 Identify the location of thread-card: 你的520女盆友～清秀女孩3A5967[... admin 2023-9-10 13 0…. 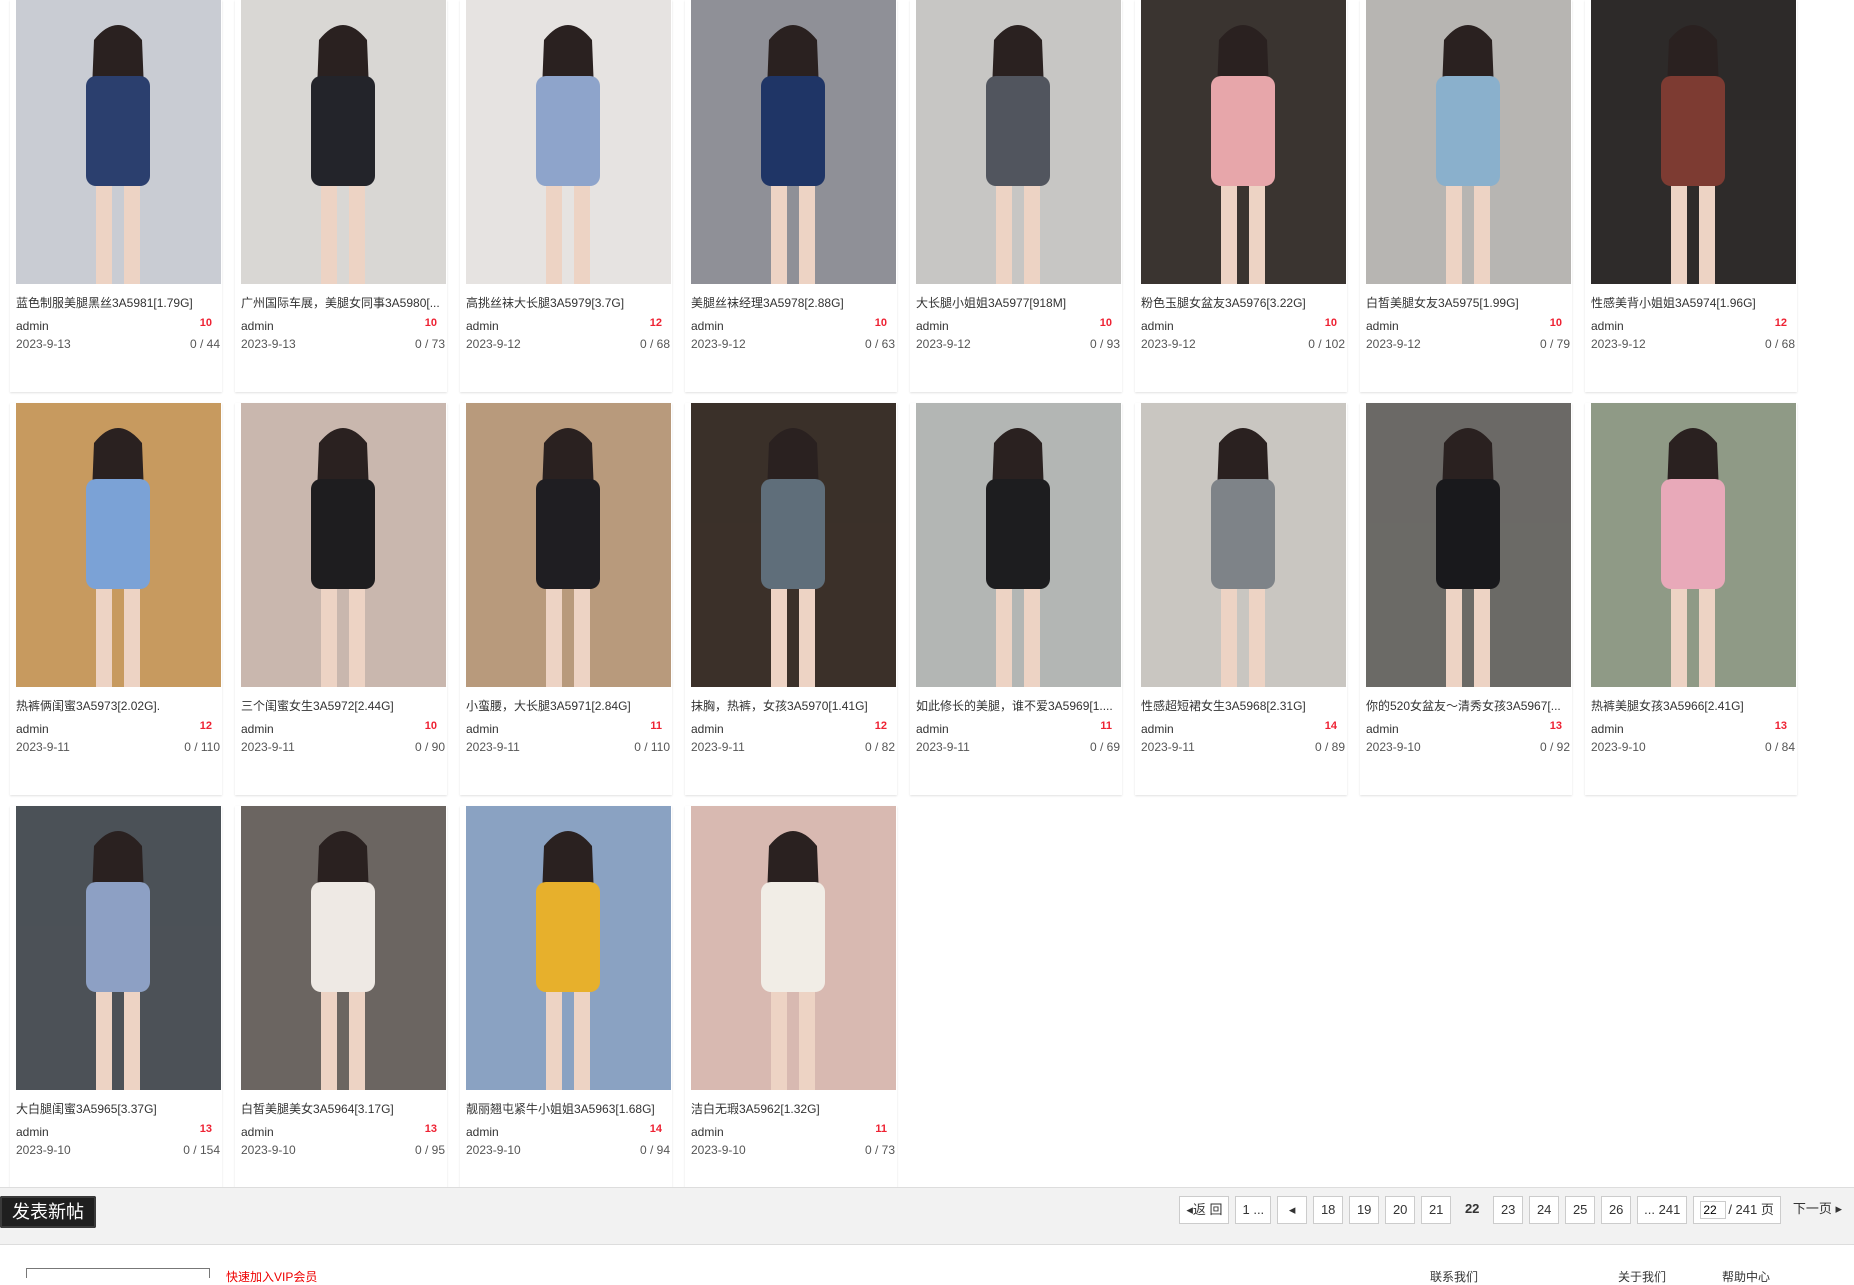
(1466, 599).